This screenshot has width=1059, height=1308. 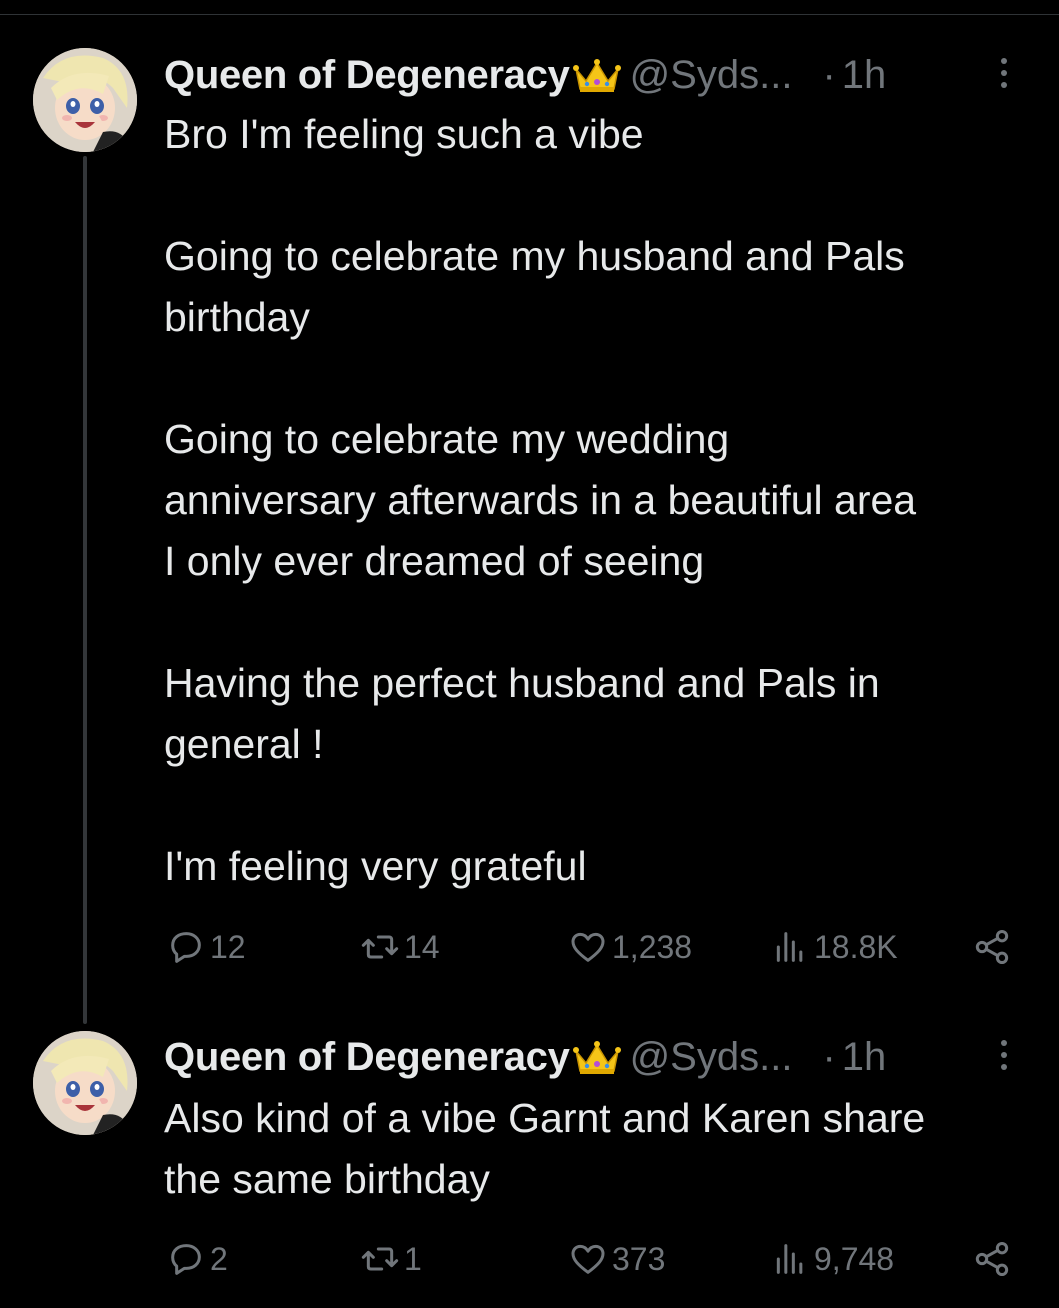 What do you see at coordinates (856, 946) in the screenshot?
I see `views-count: 18.8K` at bounding box center [856, 946].